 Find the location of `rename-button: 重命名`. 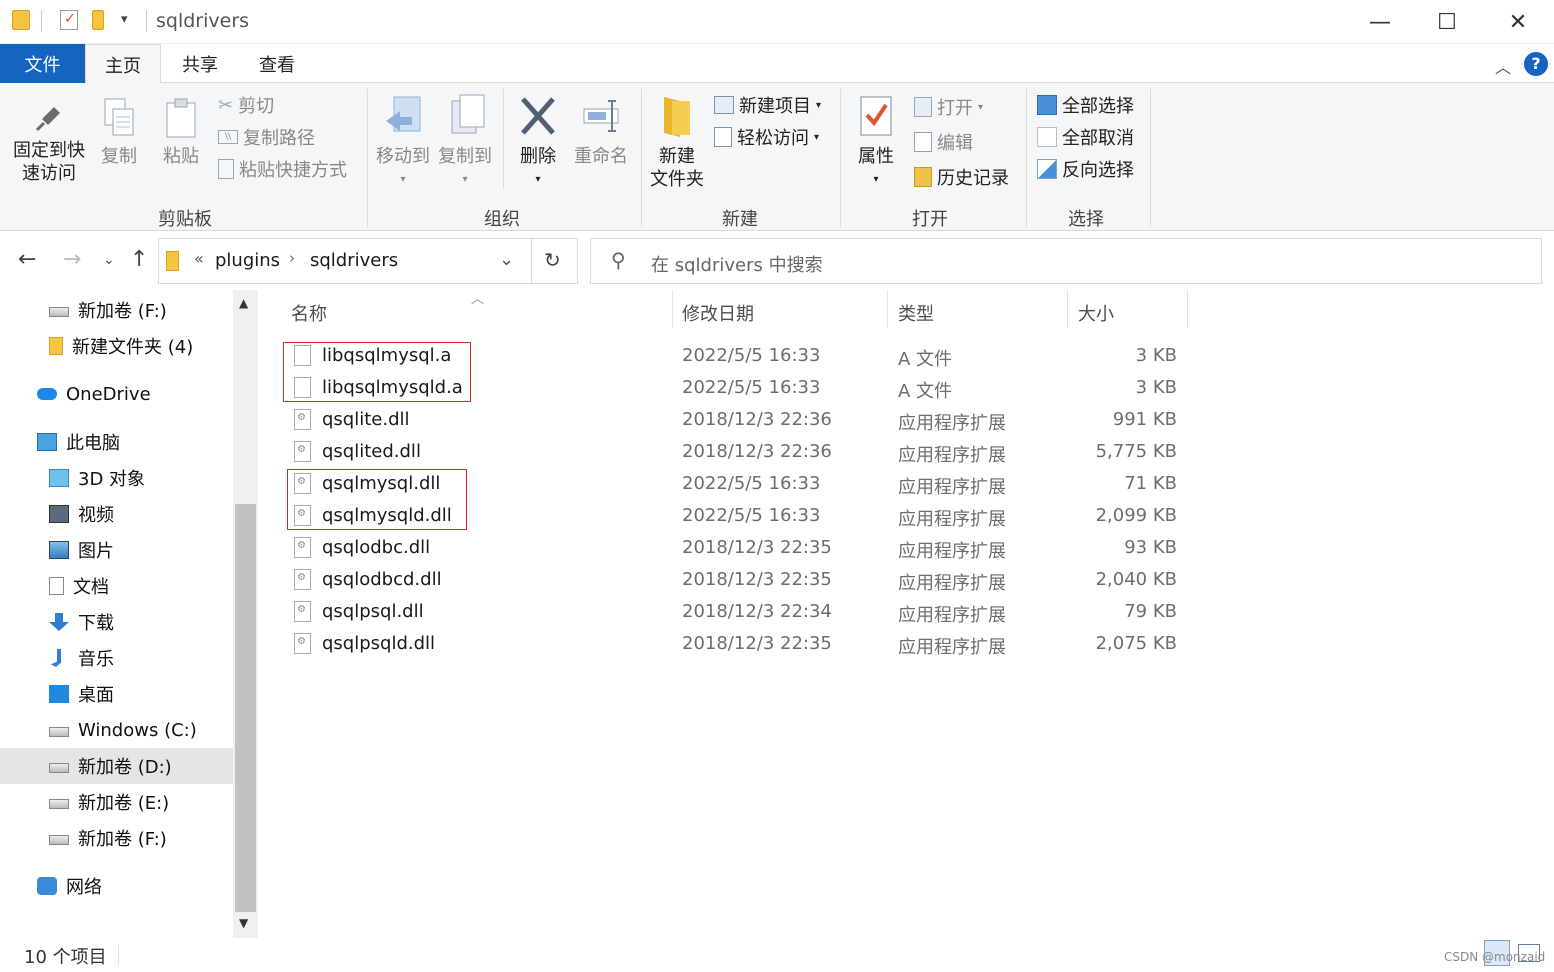

rename-button: 重命名 is located at coordinates (601, 130).